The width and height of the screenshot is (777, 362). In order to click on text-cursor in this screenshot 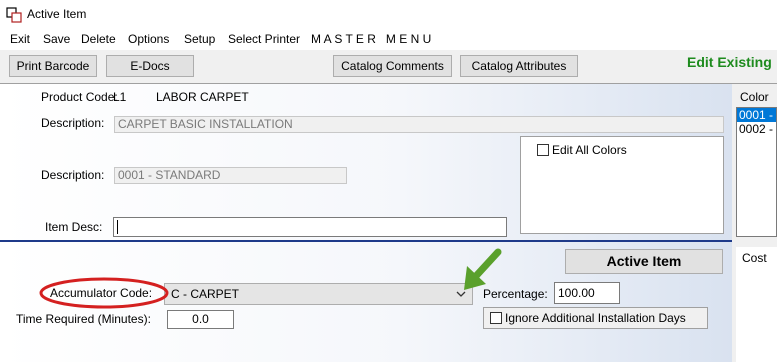, I will do `click(117, 227)`.